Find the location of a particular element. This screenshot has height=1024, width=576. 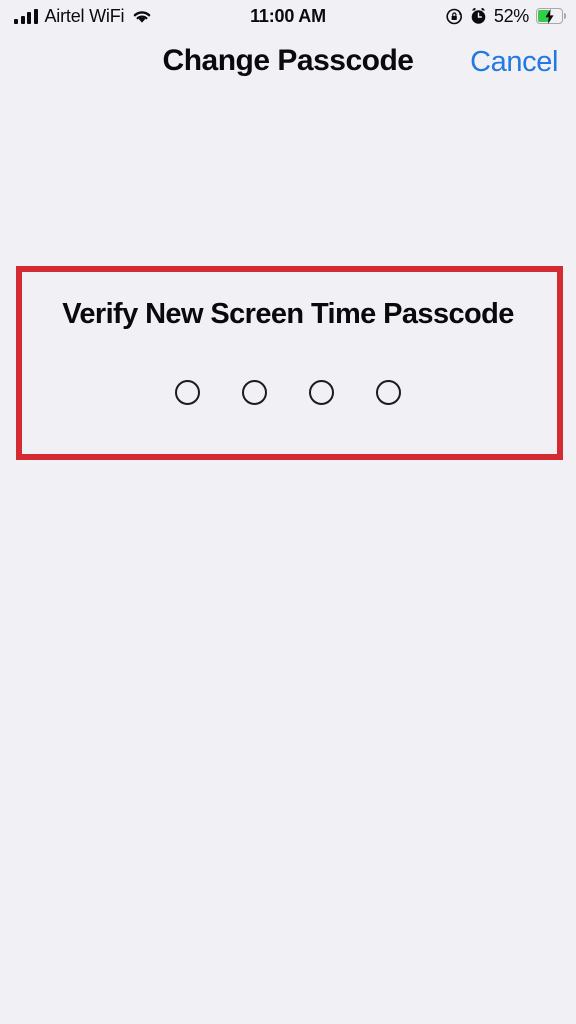

alarm-clock-icon is located at coordinates (478, 15).